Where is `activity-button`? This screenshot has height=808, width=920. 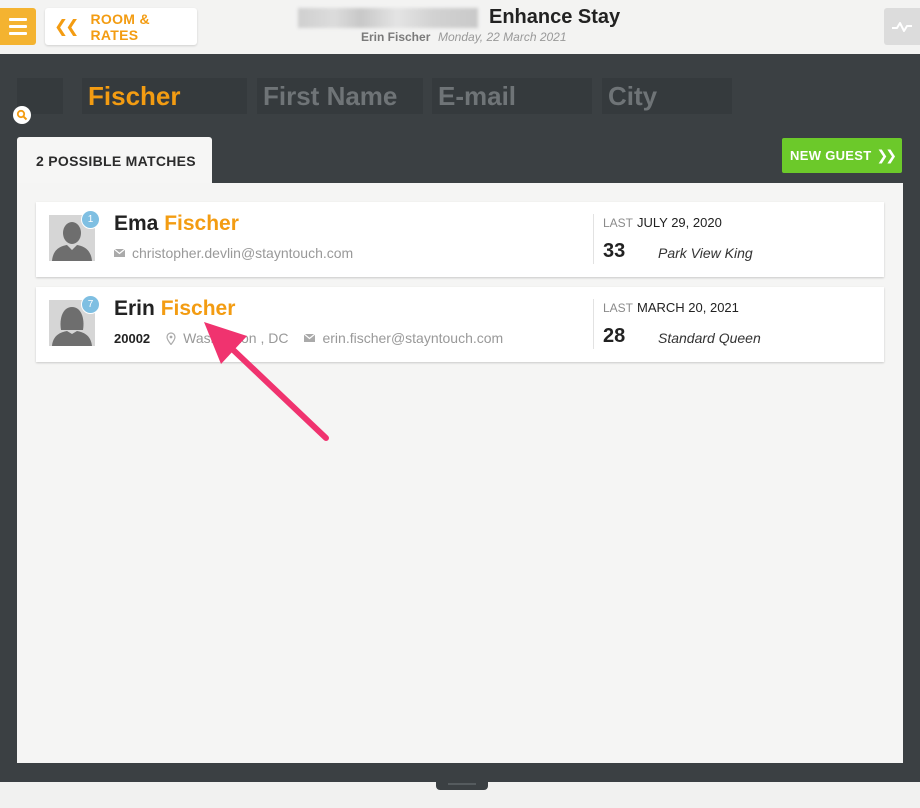 activity-button is located at coordinates (902, 26).